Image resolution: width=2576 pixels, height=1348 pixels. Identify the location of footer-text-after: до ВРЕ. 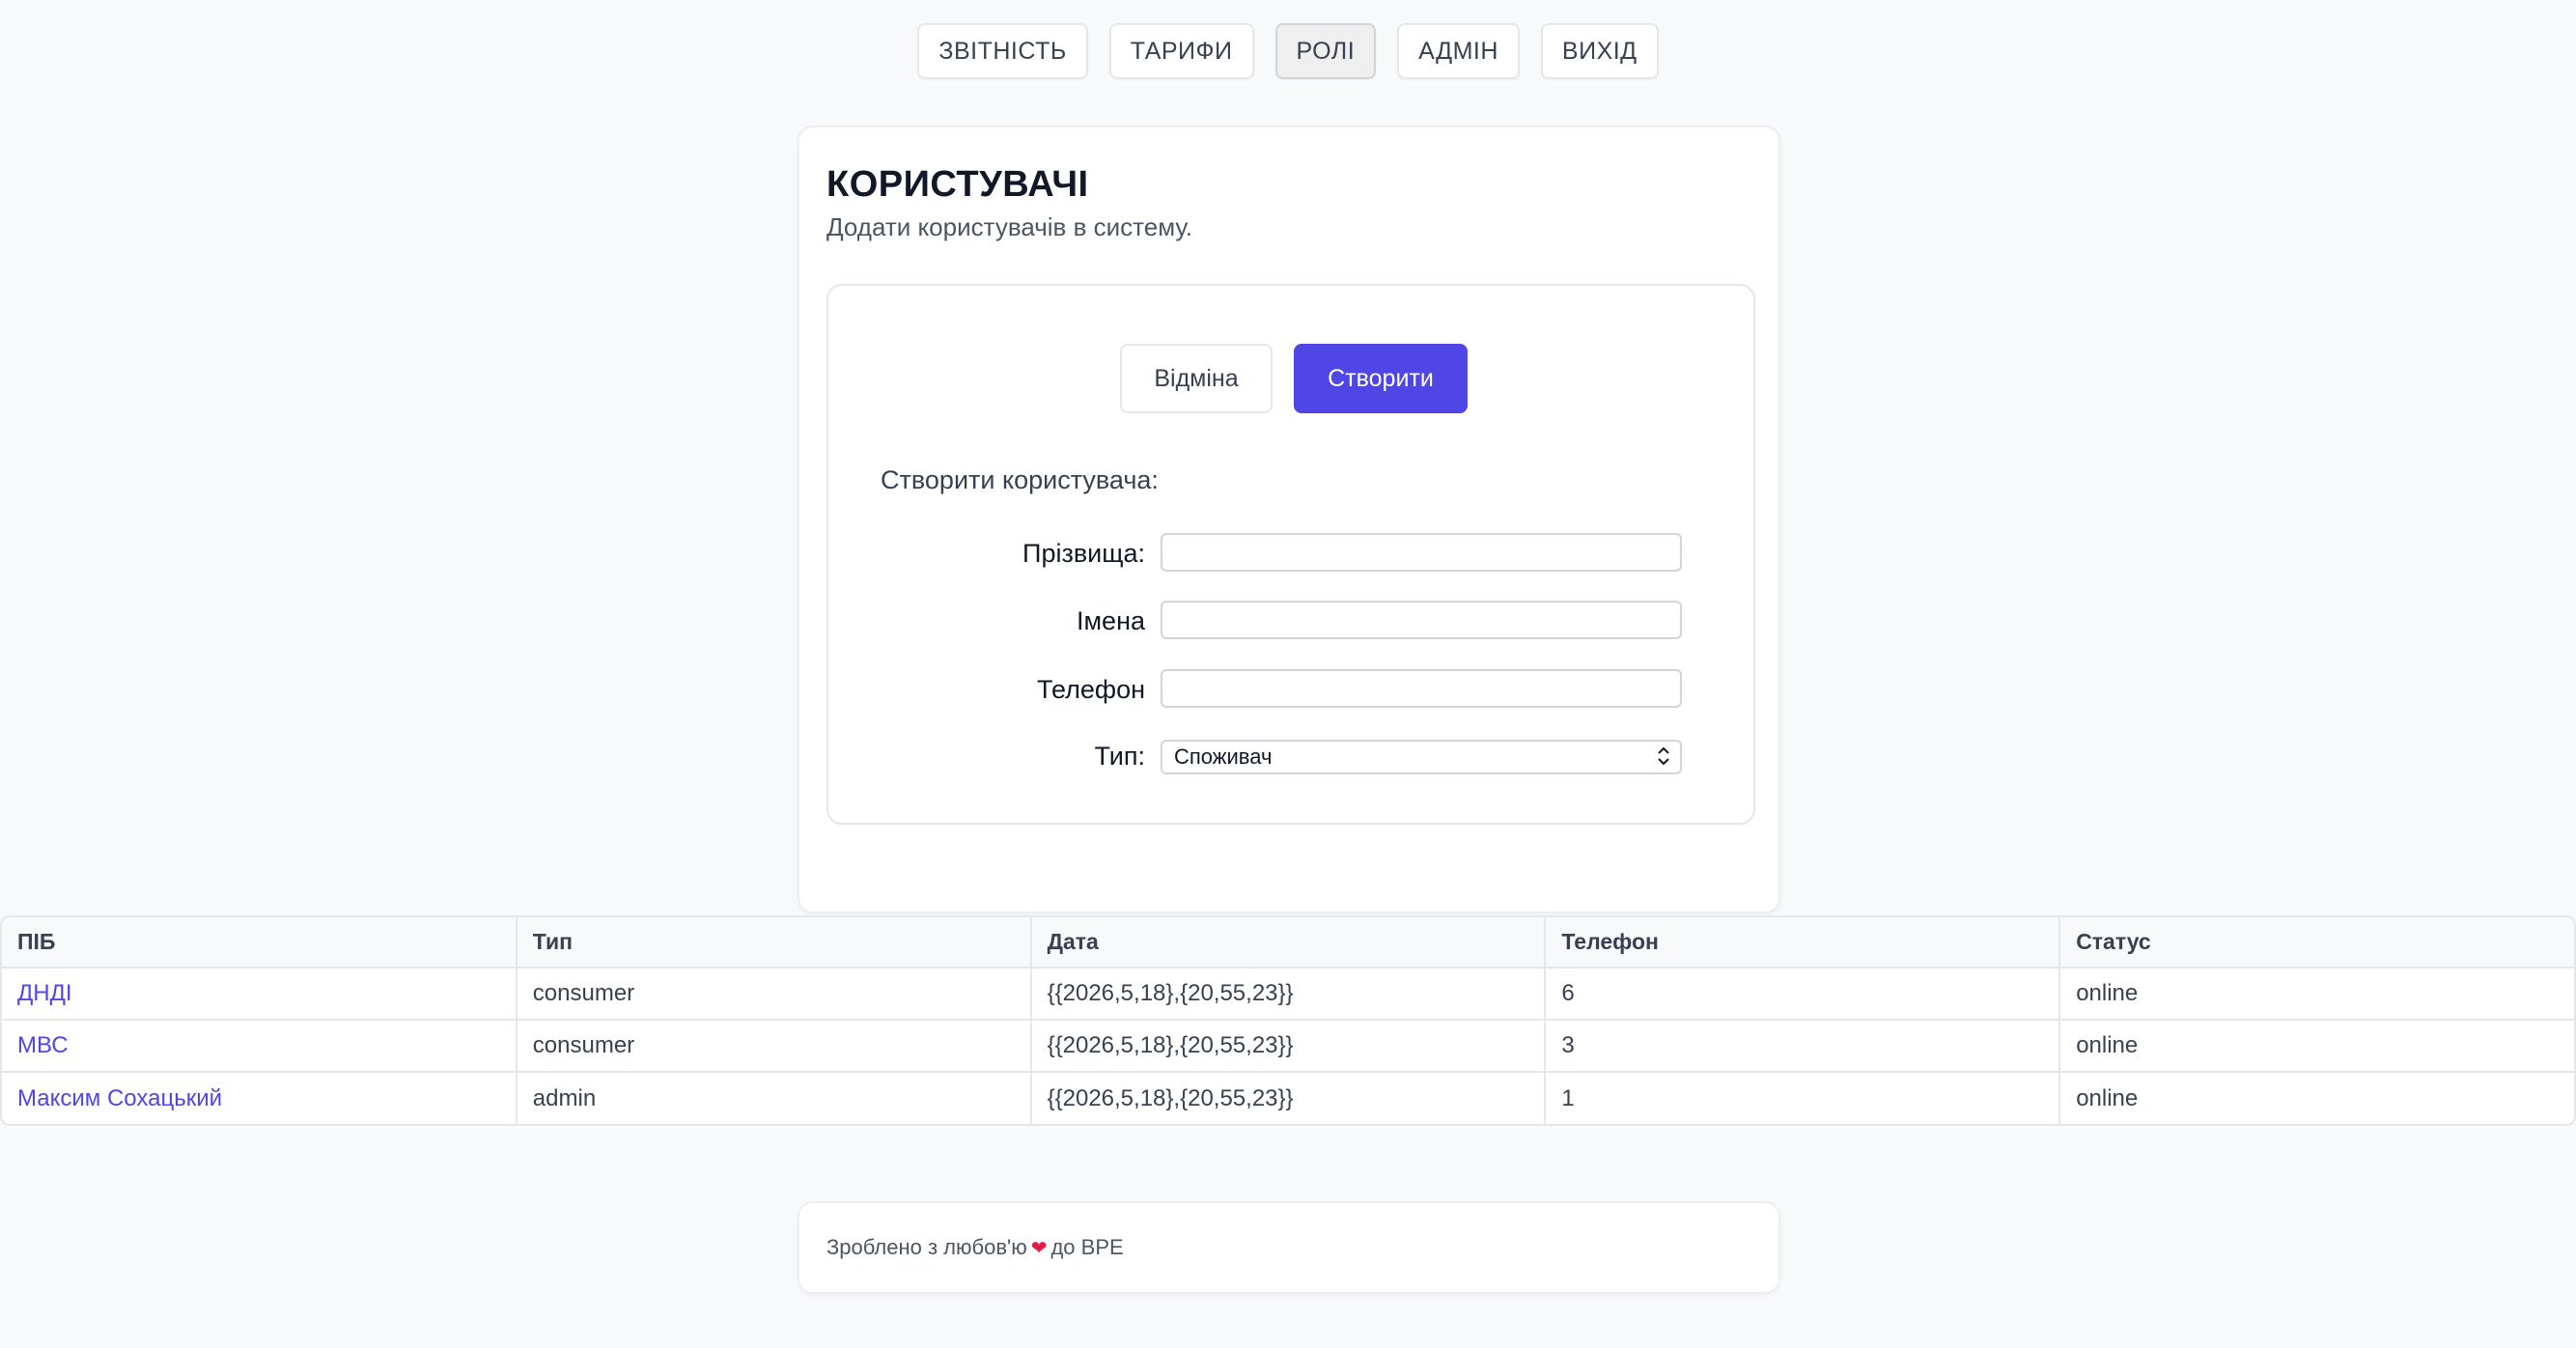
(1087, 1247).